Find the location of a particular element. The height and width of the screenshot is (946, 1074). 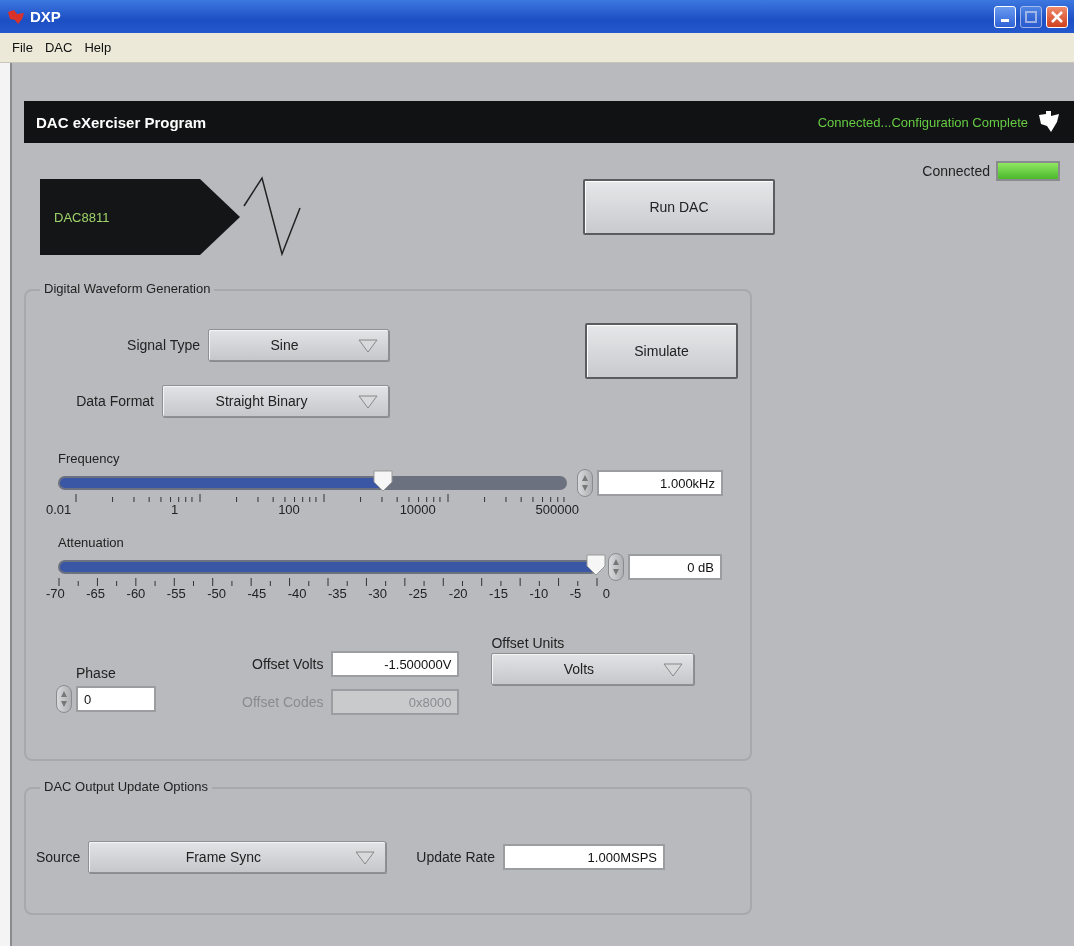

field-label: Source is located at coordinates (58, 857).